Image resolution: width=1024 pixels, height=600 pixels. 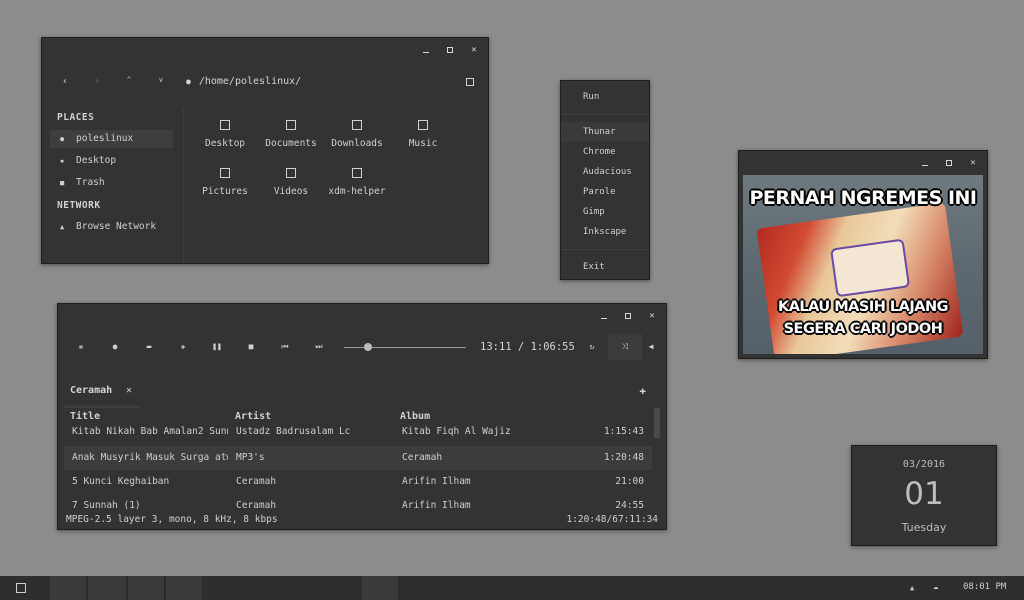 What do you see at coordinates (62, 183) in the screenshot?
I see `trash-icon: ■` at bounding box center [62, 183].